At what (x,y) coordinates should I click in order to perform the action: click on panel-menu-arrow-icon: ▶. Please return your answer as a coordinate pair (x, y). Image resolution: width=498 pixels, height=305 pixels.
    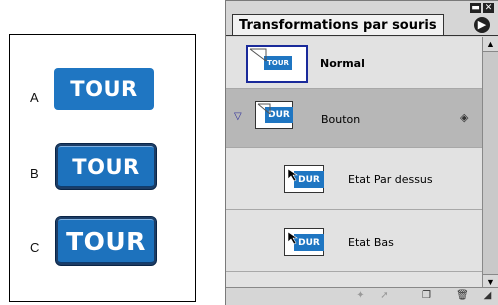
    Looking at the image, I should click on (482, 25).